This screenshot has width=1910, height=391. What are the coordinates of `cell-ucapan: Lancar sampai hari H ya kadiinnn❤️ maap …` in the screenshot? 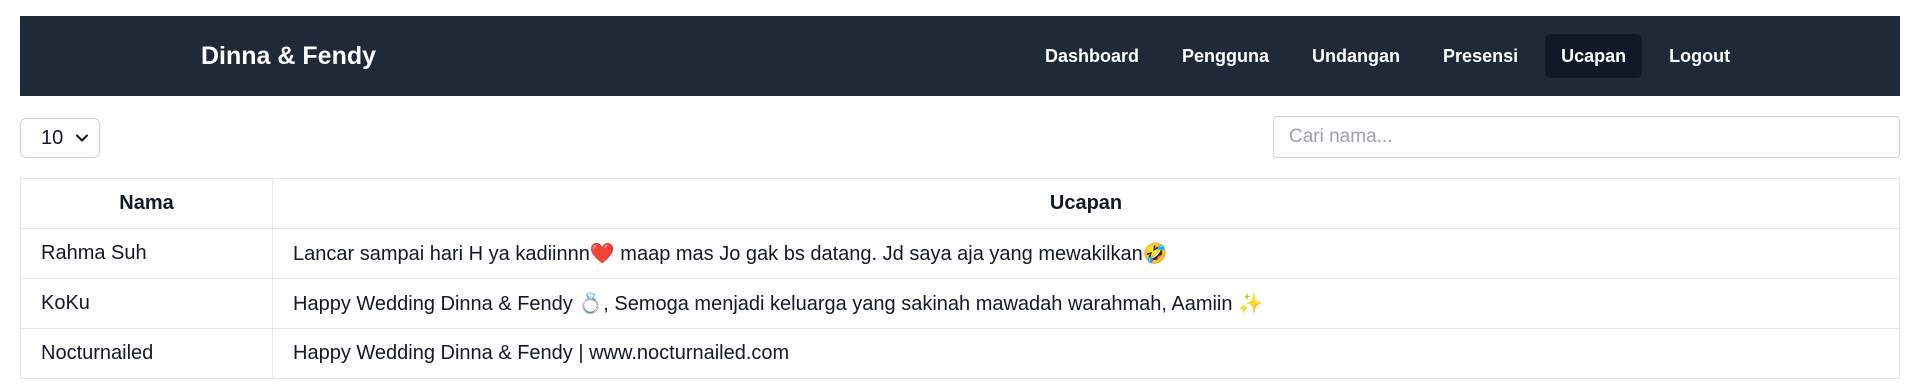 It's located at (1086, 253).